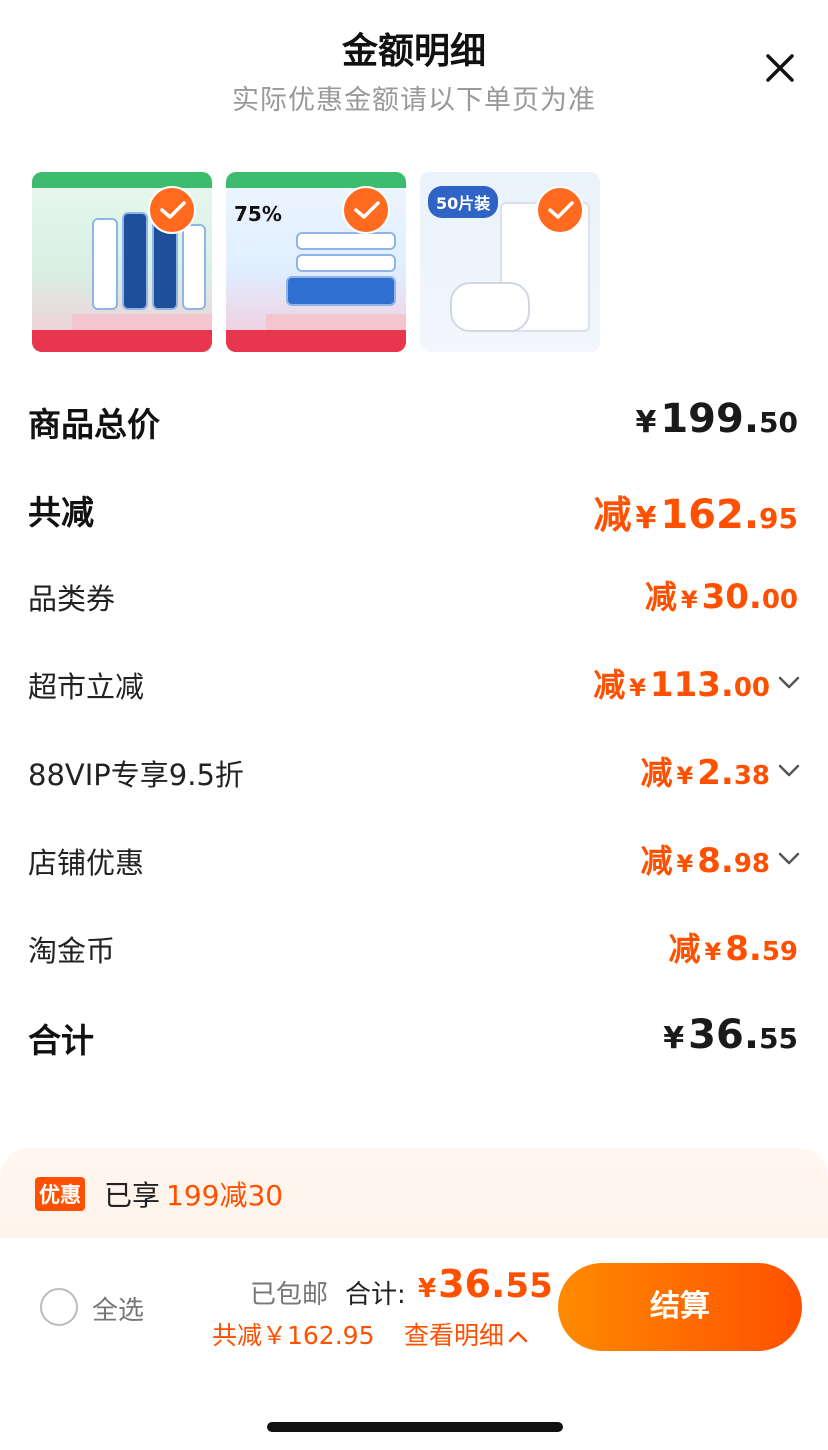 The height and width of the screenshot is (1450, 828). I want to click on discount-row: 淘金币 减 ¥8.59, so click(414, 948).